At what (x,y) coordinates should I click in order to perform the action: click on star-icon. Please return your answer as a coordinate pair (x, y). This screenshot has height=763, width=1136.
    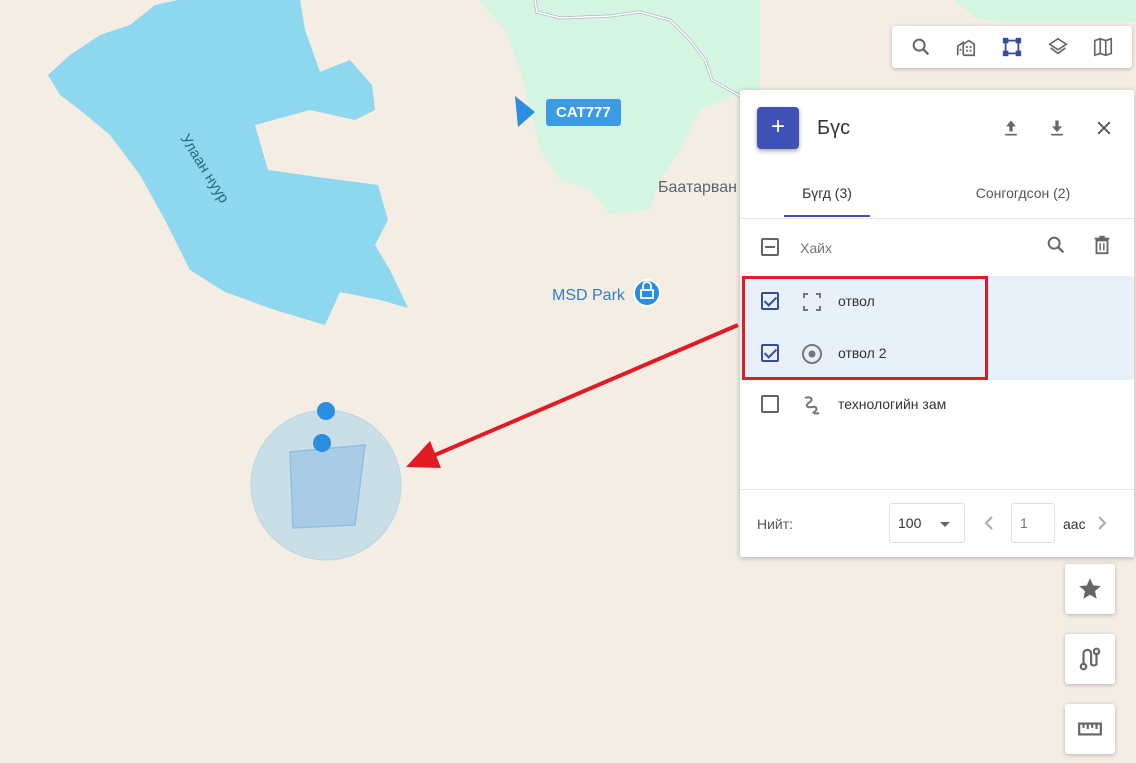
    Looking at the image, I should click on (1090, 588).